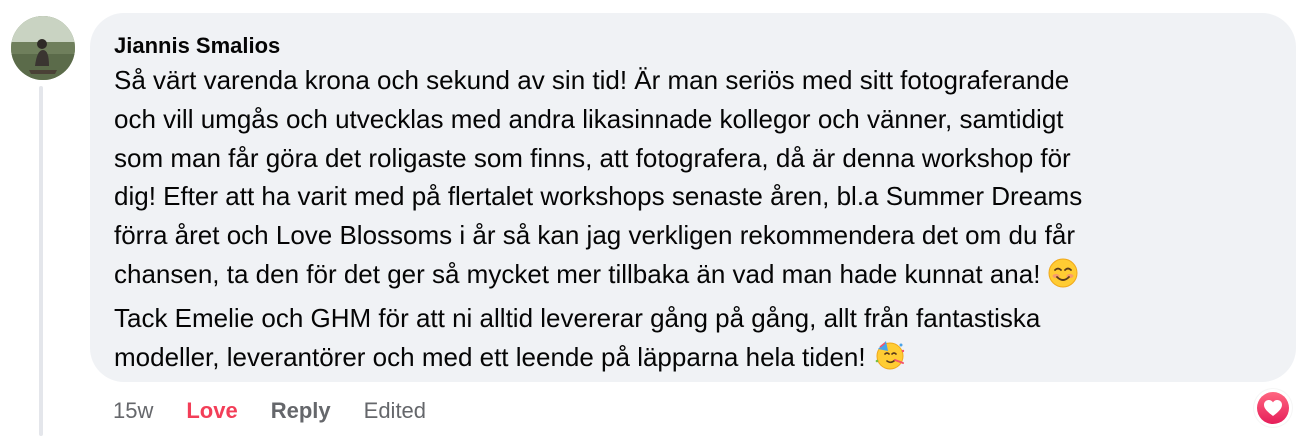  I want to click on reaction-badge, so click(1273, 408).